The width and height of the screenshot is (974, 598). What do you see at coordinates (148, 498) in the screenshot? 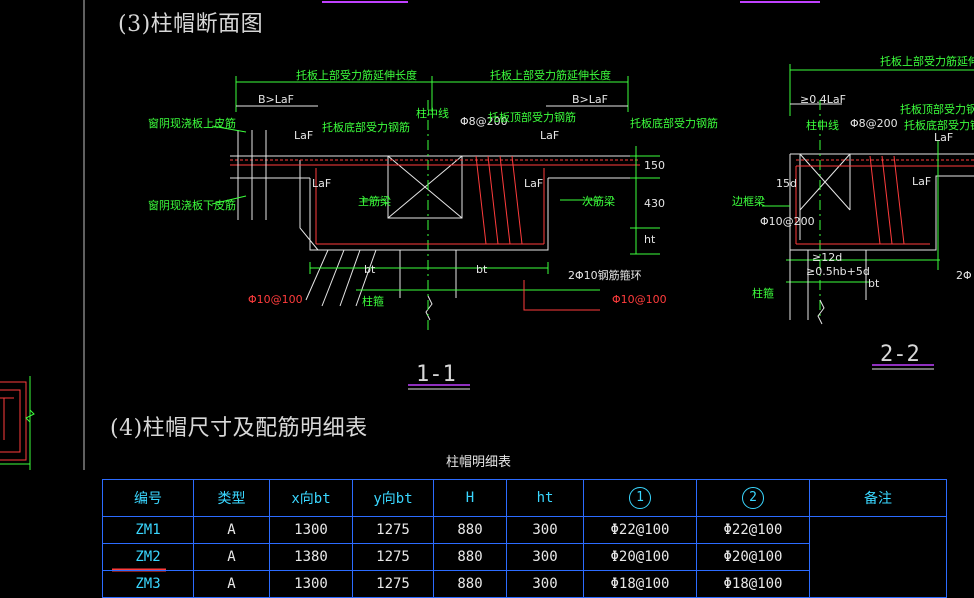
I see `header-code: 编号` at bounding box center [148, 498].